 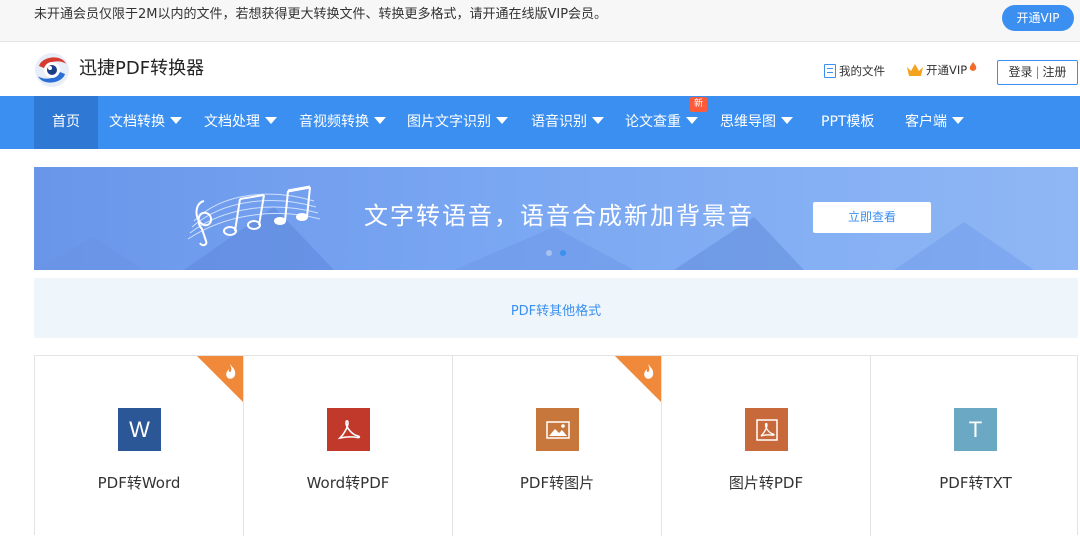 What do you see at coordinates (872, 217) in the screenshot?
I see `banner-view-button: 立即查看` at bounding box center [872, 217].